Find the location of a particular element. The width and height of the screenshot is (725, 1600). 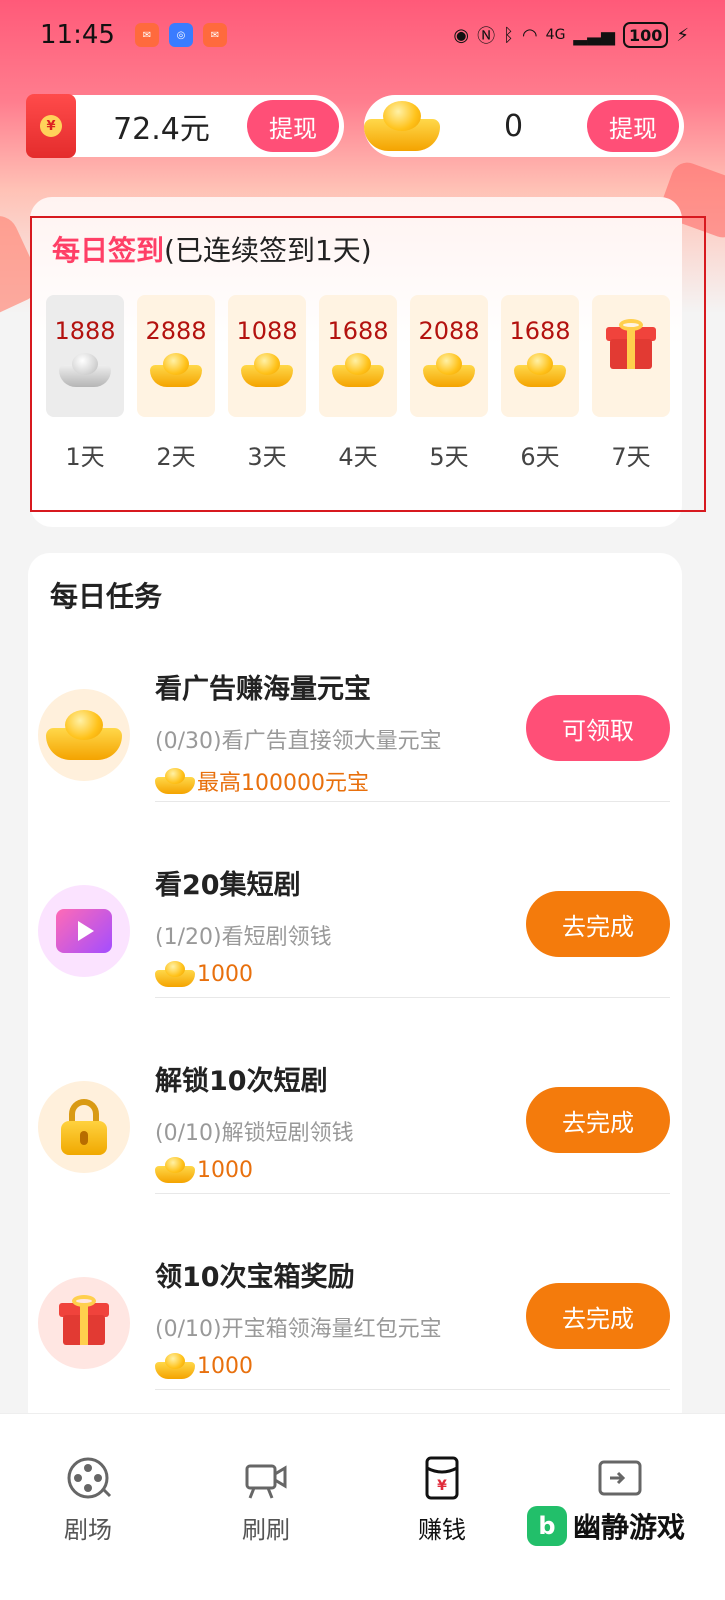

status-time: 11:45 is located at coordinates (77, 35).